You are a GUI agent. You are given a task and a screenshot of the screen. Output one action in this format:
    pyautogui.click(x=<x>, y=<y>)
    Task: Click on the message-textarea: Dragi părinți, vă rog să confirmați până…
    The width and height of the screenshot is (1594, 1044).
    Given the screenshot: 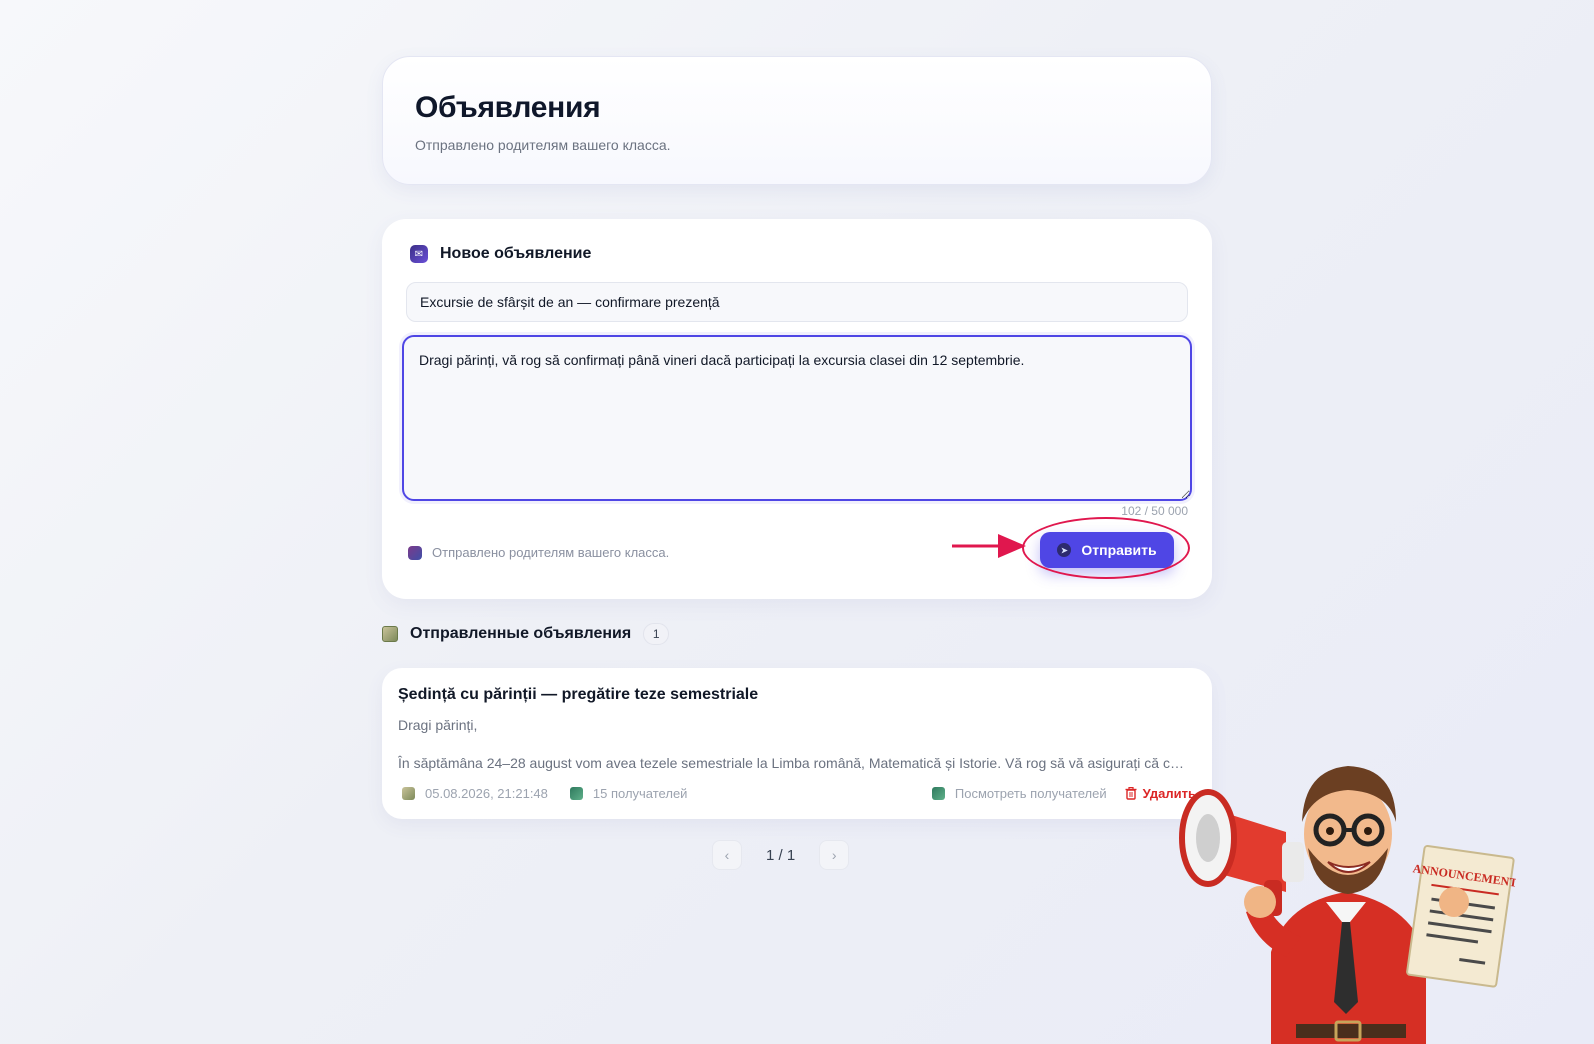 What is the action you would take?
    pyautogui.click(x=797, y=418)
    